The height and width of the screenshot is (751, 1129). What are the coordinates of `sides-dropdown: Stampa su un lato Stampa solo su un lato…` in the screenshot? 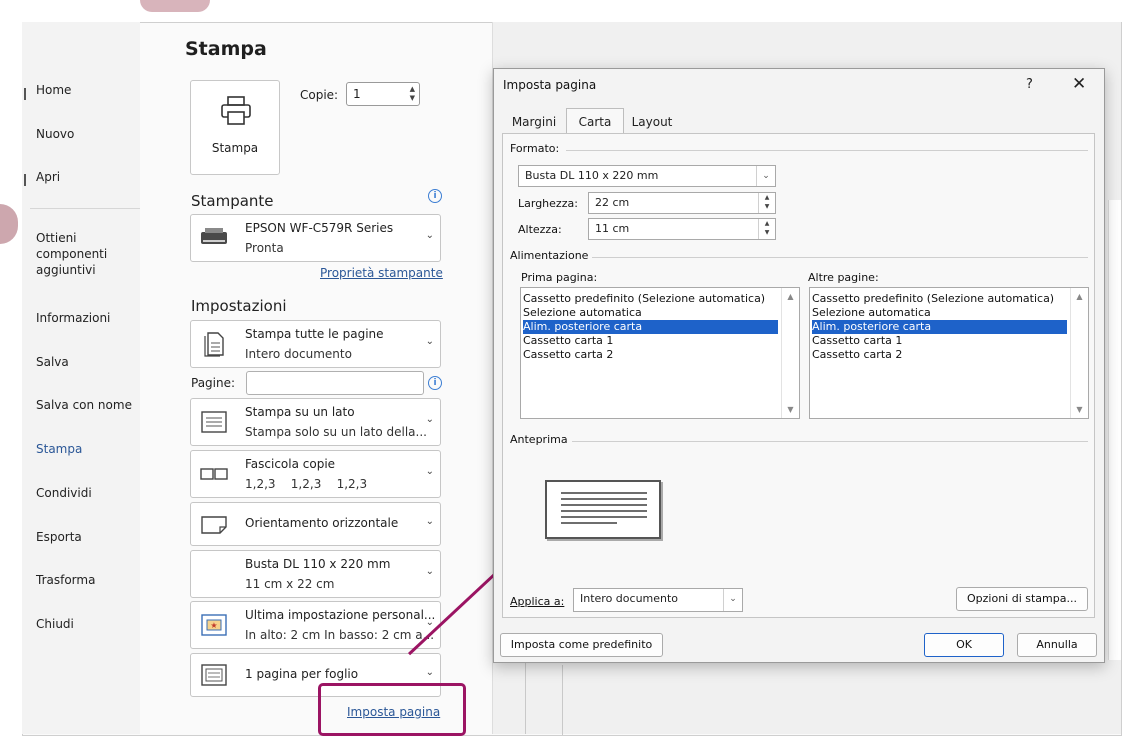 It's located at (315, 422).